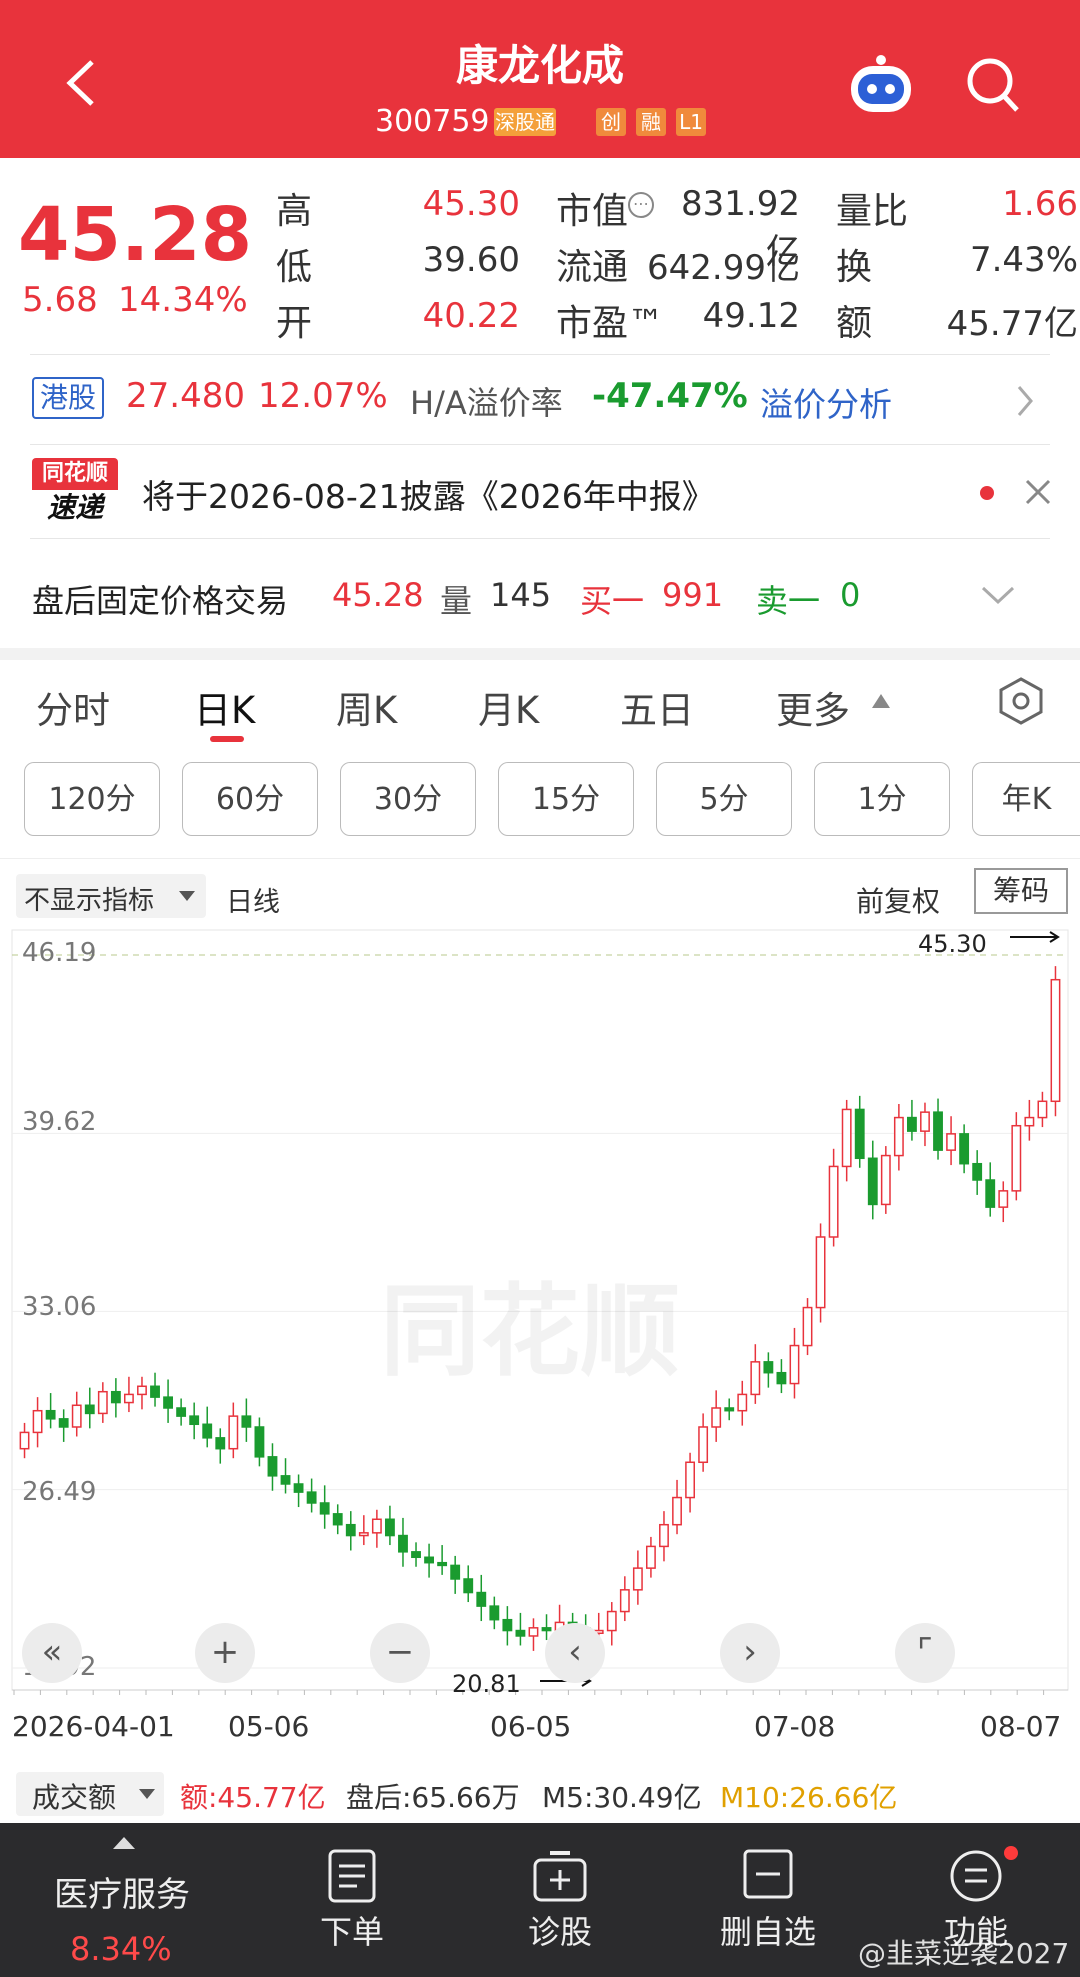 The image size is (1080, 1977). What do you see at coordinates (724, 799) in the screenshot?
I see `interval-5m: 5分` at bounding box center [724, 799].